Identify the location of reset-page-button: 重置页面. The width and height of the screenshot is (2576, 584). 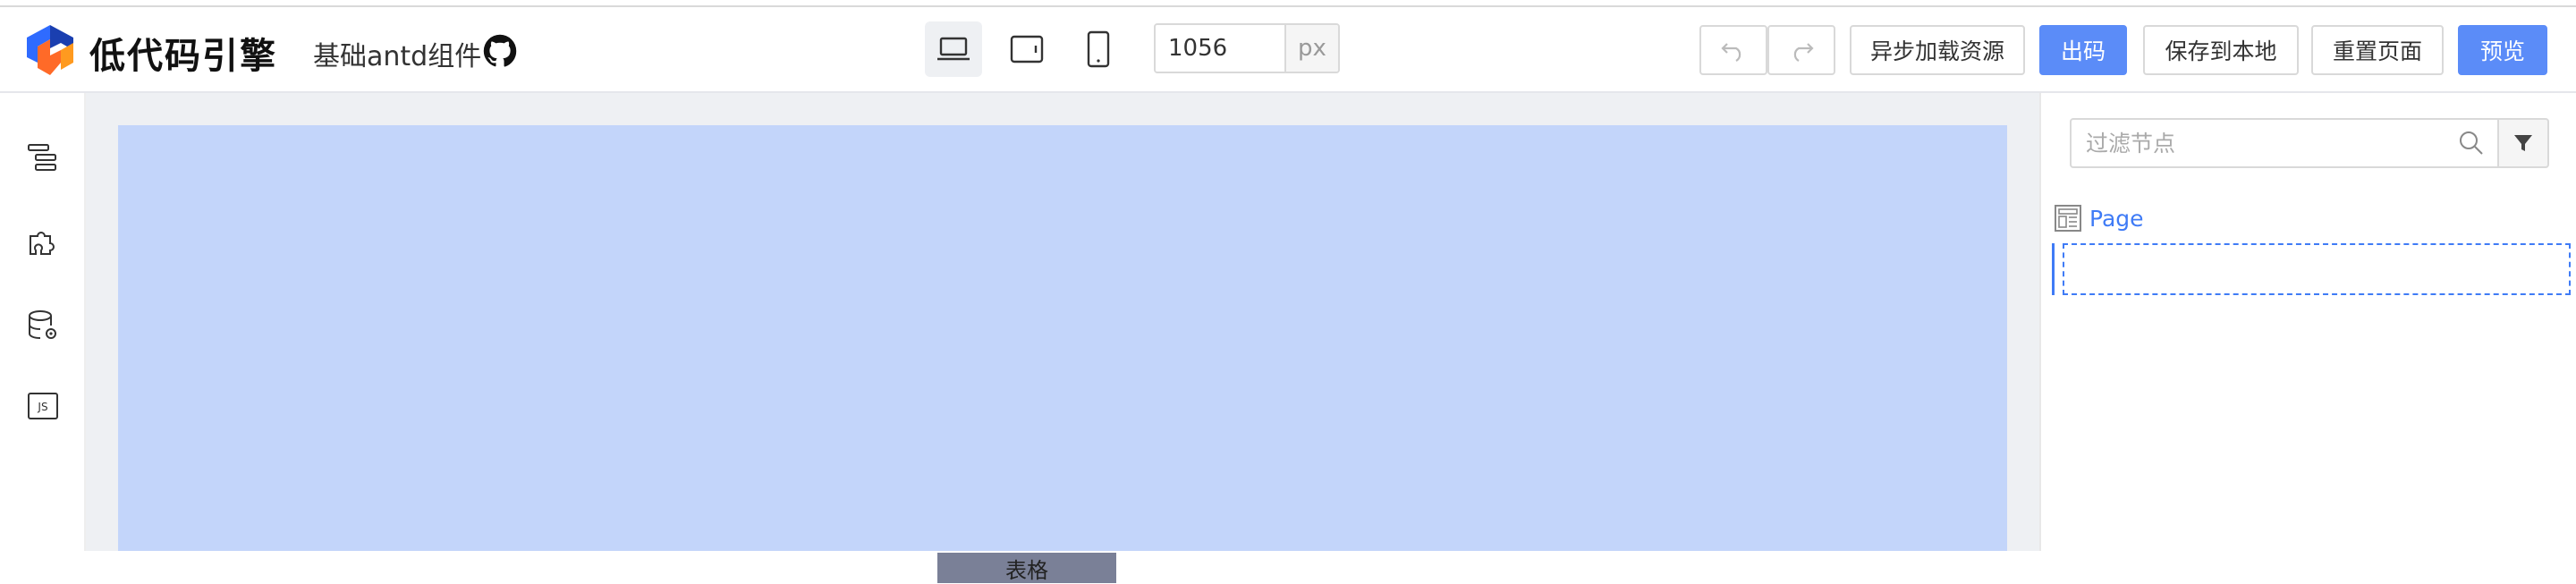
(2377, 50).